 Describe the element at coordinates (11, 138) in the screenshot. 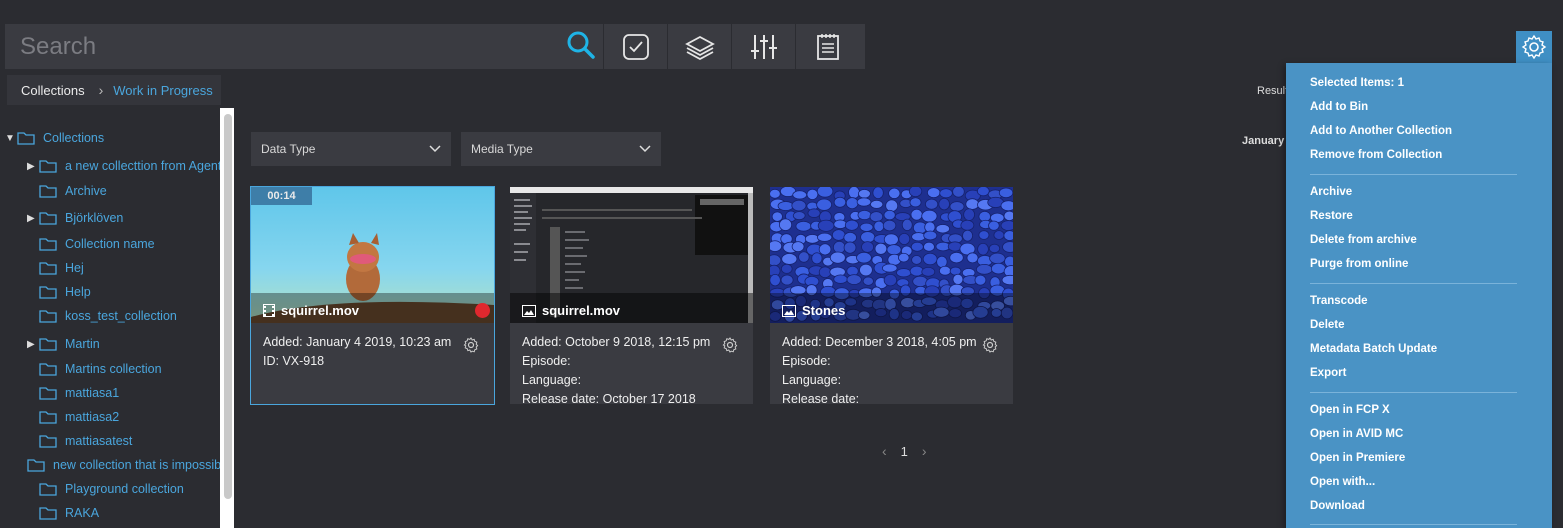

I see `caret-down-icon: ▼` at that location.